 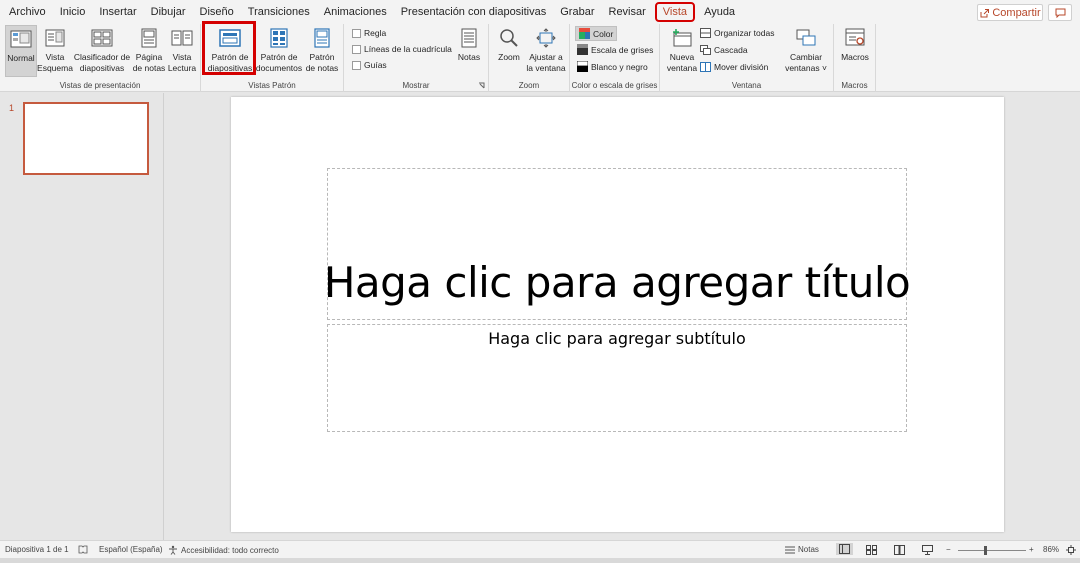 I want to click on reading-view-button: Vista Lectura, so click(x=182, y=49).